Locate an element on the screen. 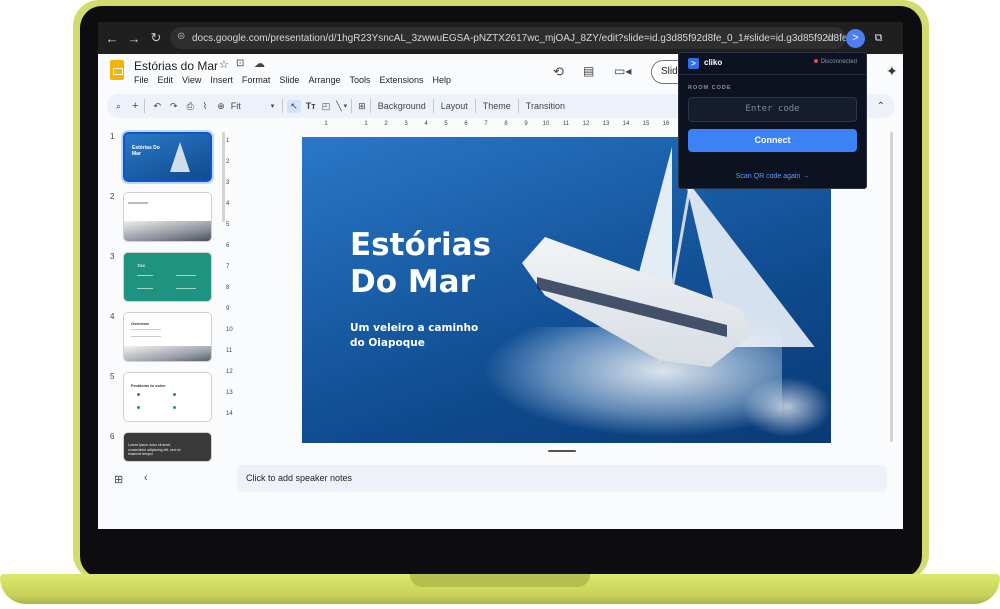  connect-button: Connect is located at coordinates (772, 140).